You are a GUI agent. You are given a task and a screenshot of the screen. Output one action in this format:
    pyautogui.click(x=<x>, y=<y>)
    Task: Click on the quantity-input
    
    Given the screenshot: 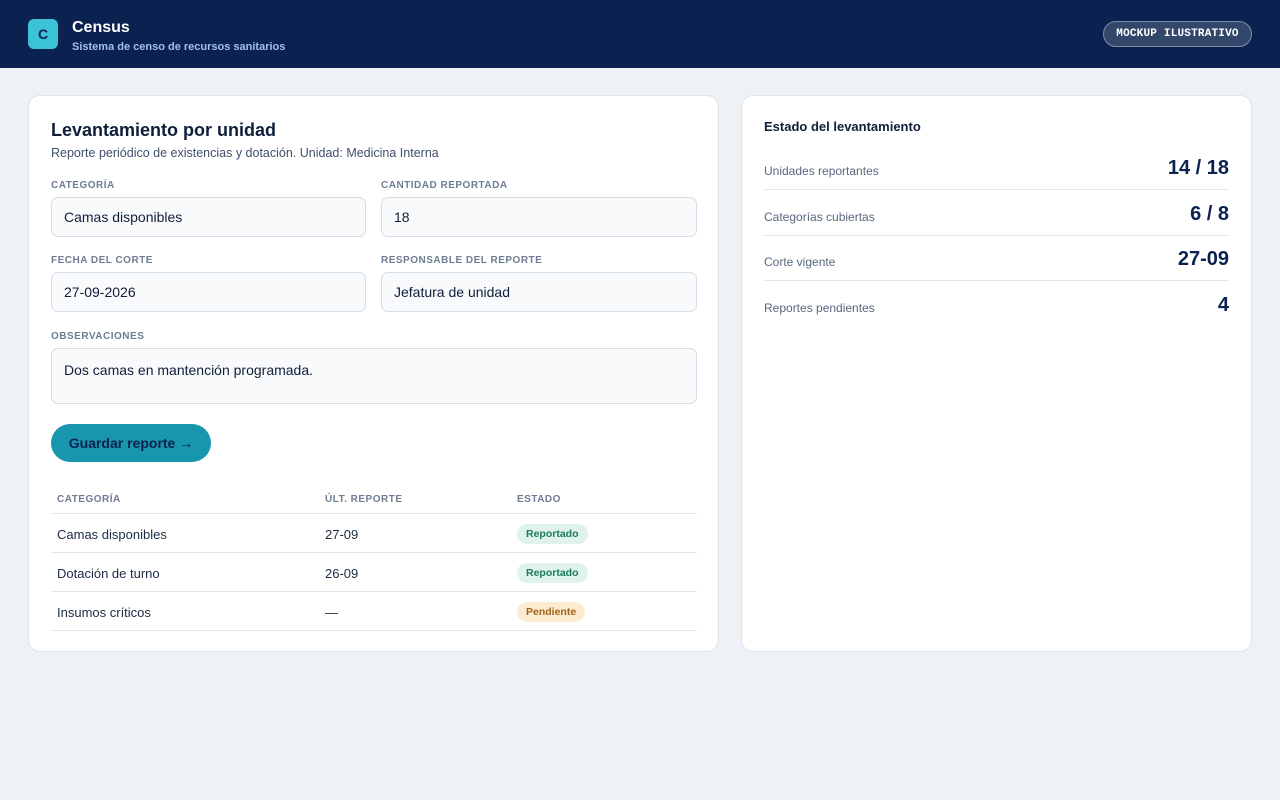 What is the action you would take?
    pyautogui.click(x=539, y=217)
    